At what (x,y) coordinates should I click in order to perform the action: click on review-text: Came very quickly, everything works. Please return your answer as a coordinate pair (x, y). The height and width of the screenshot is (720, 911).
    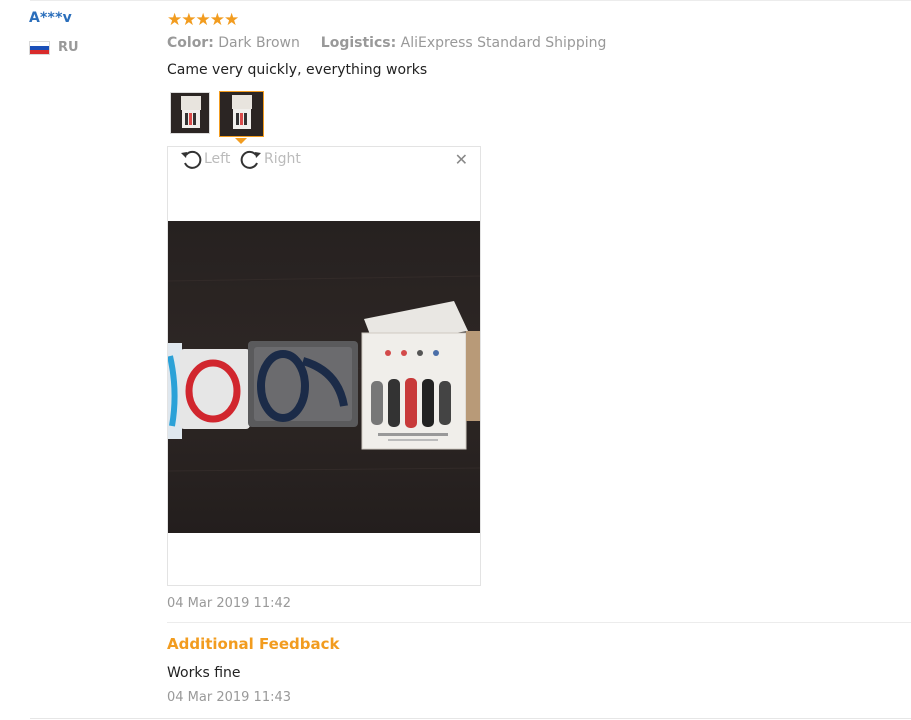
    Looking at the image, I should click on (297, 70).